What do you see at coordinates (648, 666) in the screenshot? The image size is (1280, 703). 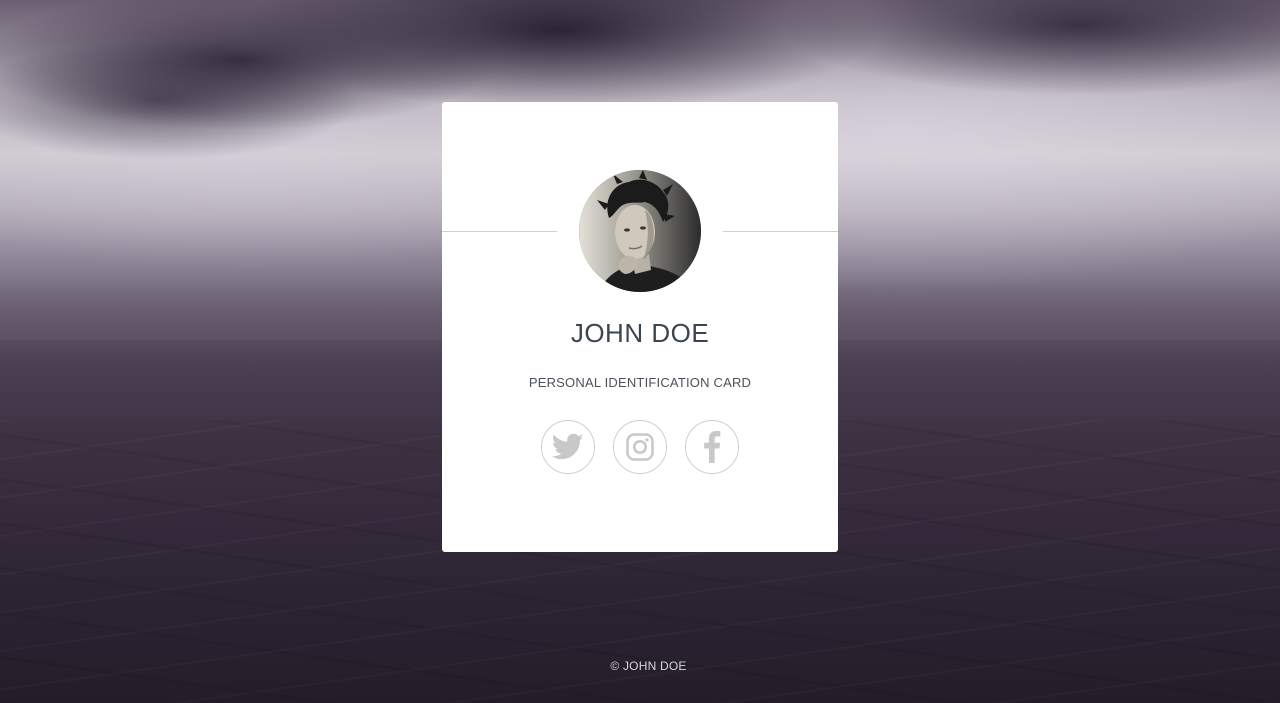 I see `footer-copyright: © JOHN DOE` at bounding box center [648, 666].